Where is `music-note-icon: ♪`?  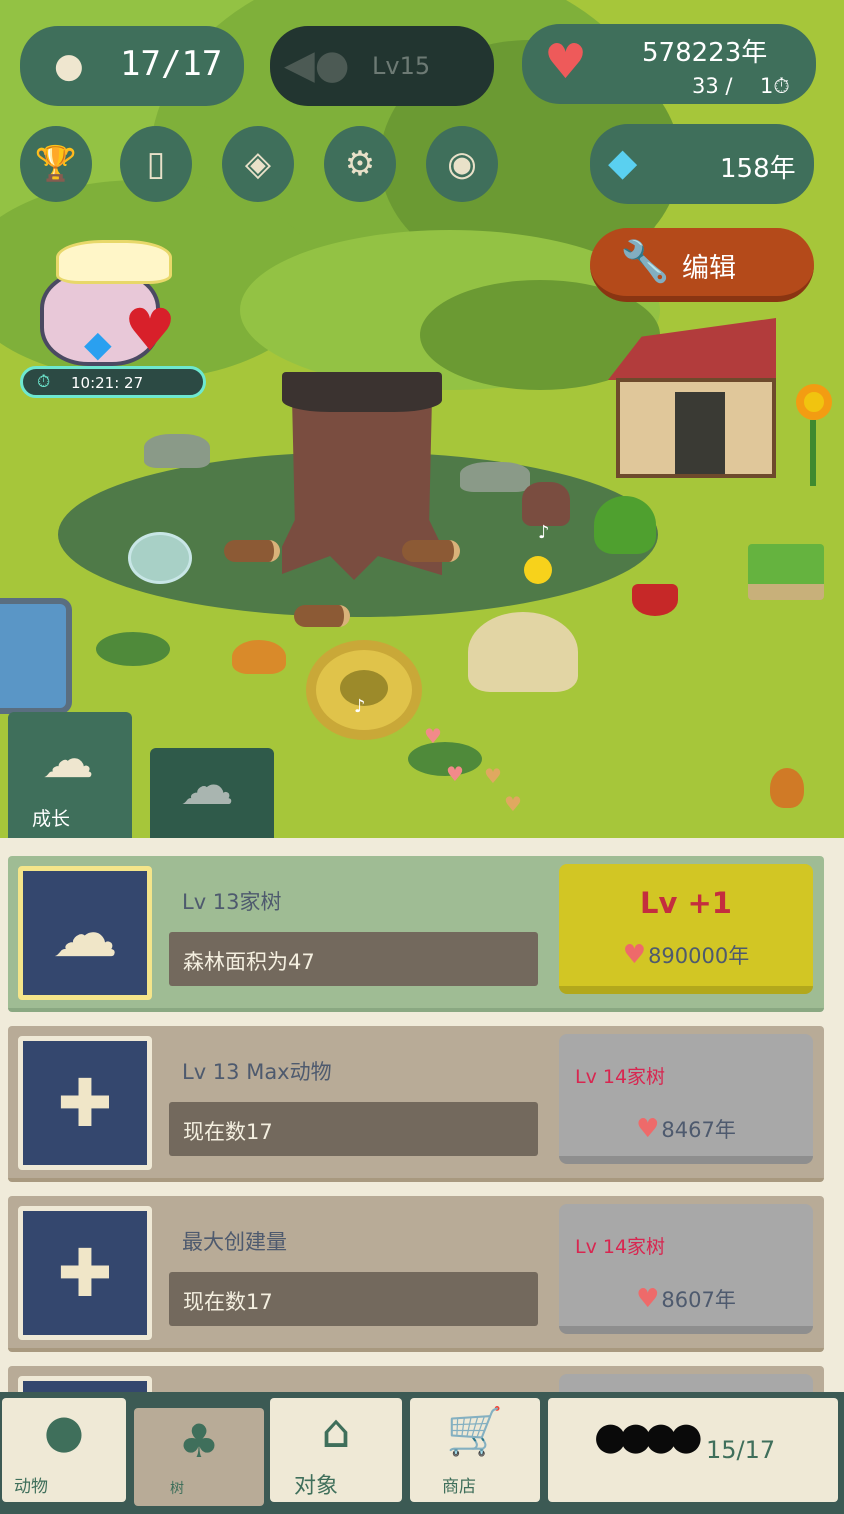 music-note-icon: ♪ is located at coordinates (544, 532).